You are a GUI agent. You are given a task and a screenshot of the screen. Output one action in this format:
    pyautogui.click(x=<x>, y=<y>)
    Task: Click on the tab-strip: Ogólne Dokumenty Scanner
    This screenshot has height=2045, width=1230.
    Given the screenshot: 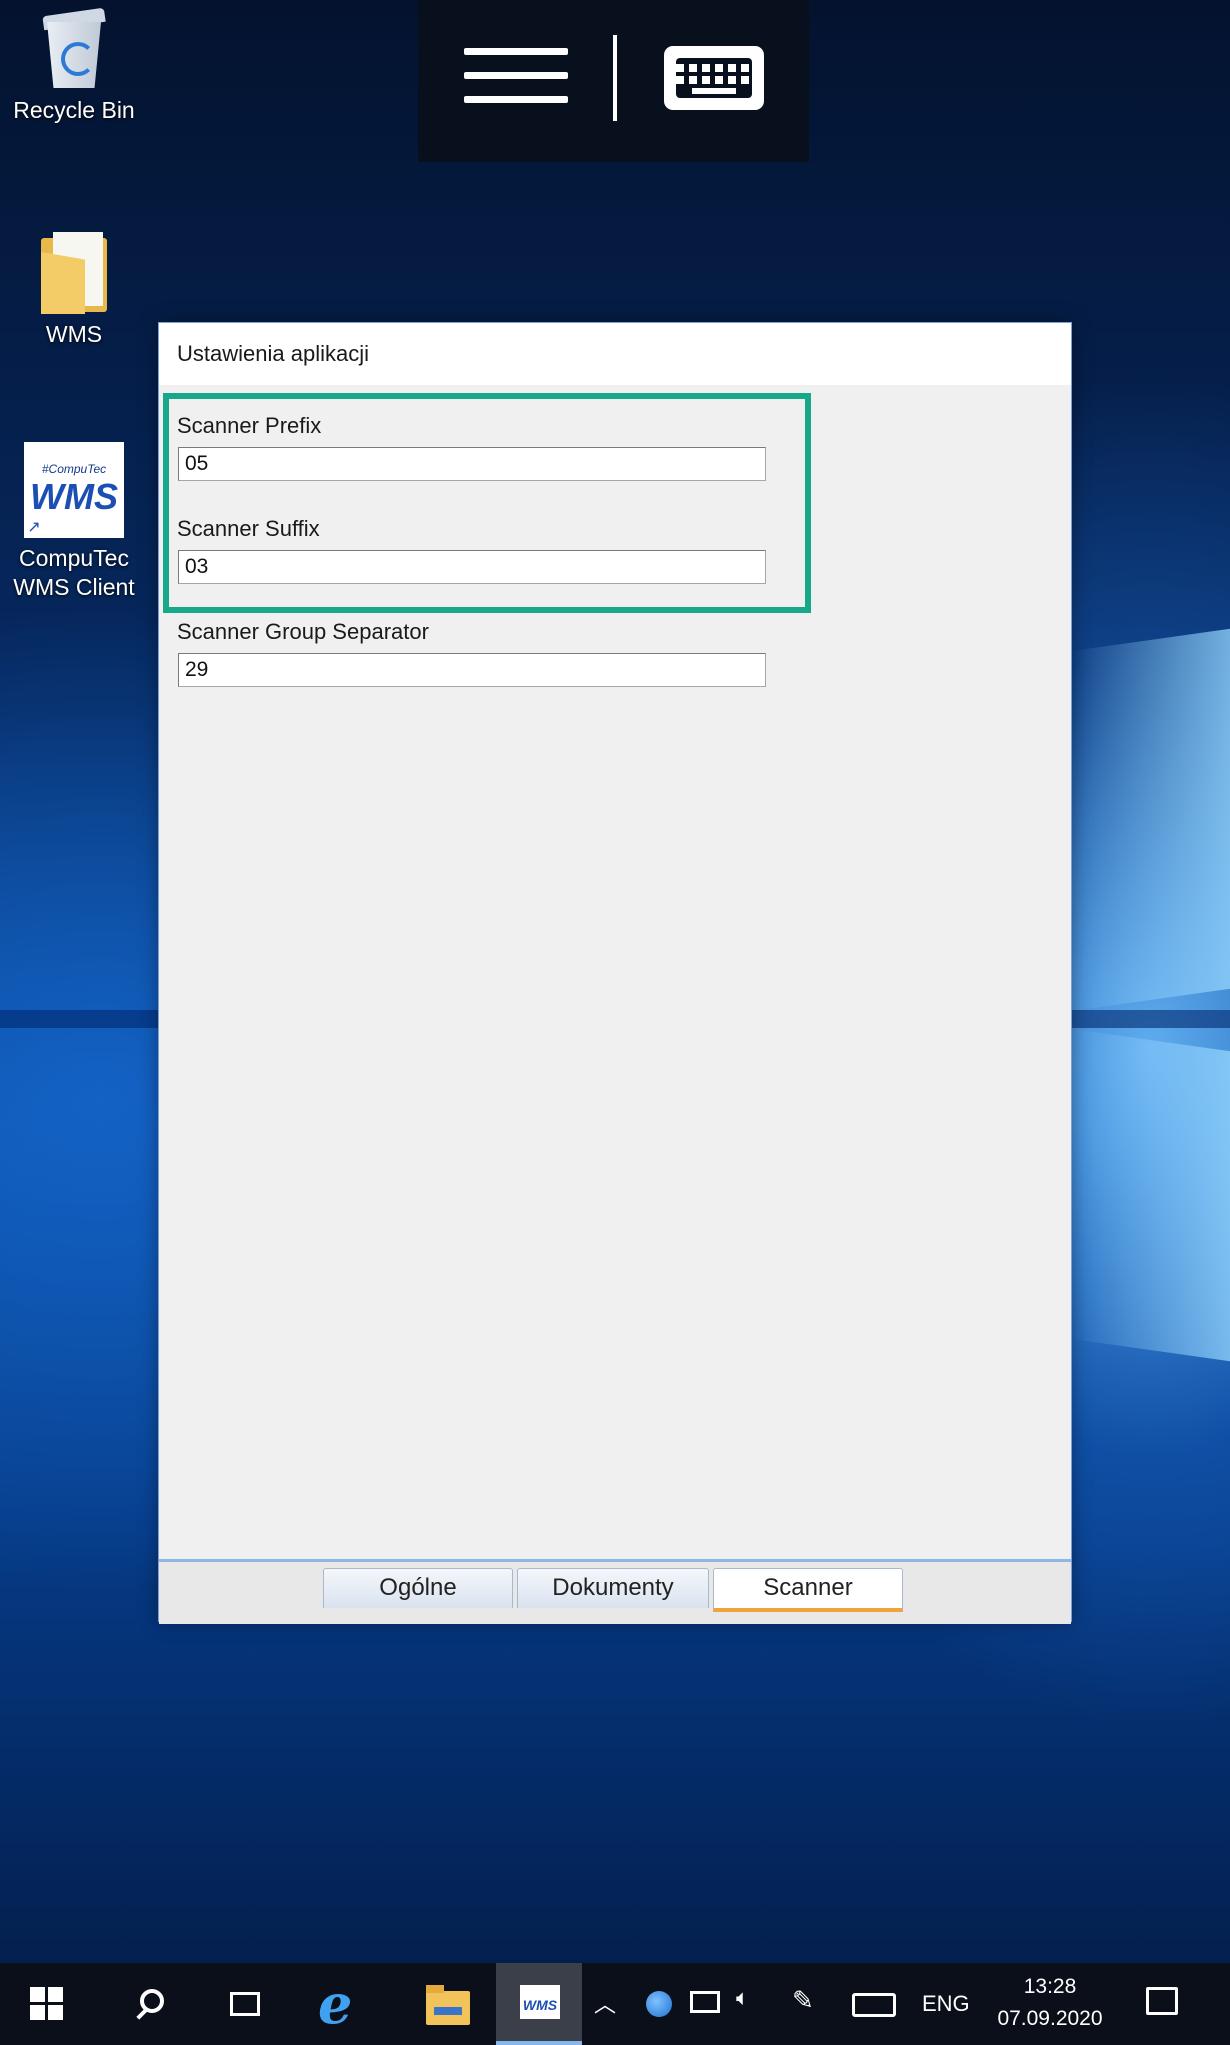 What is the action you would take?
    pyautogui.click(x=615, y=1591)
    